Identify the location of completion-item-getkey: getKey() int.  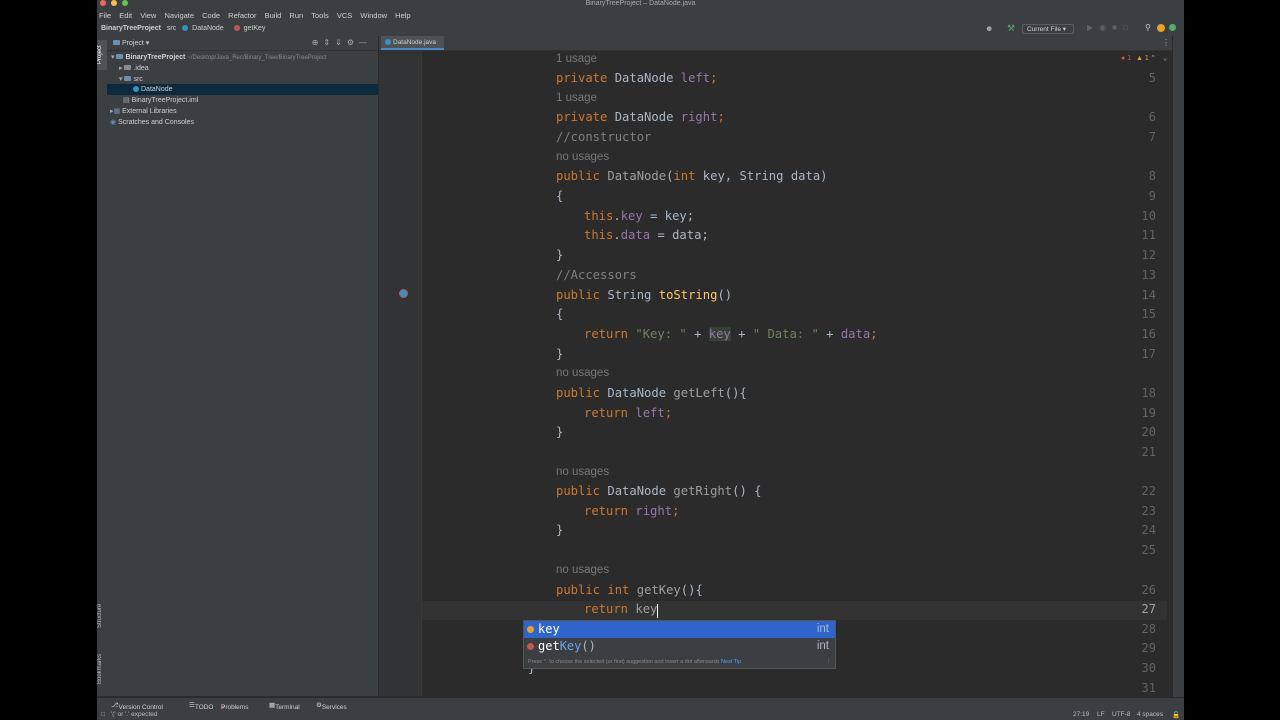
(679, 646).